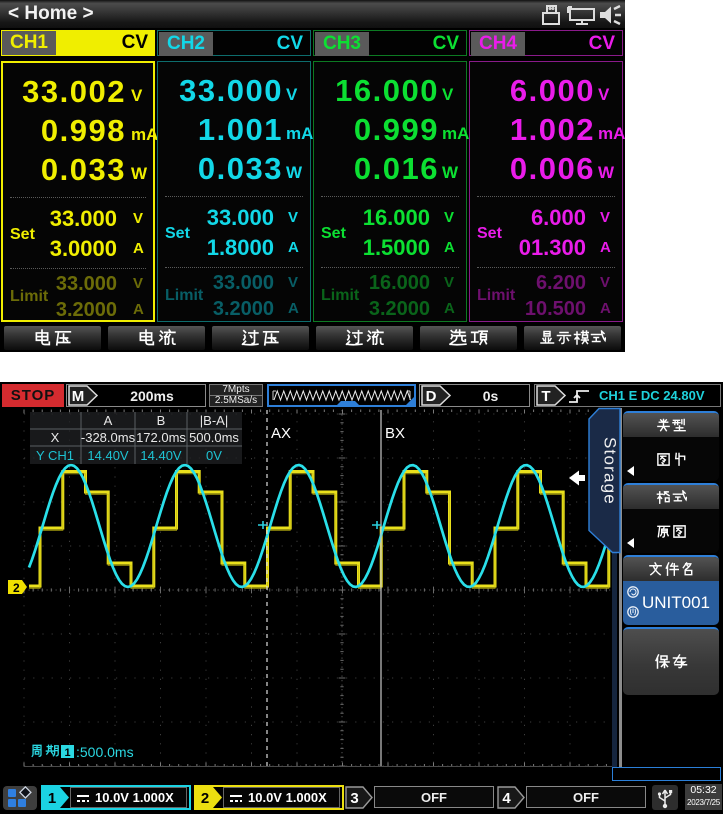 Image resolution: width=723 pixels, height=814 pixels. Describe the element at coordinates (105, 752) in the screenshot. I see `svg-text: :500.0ms` at that location.